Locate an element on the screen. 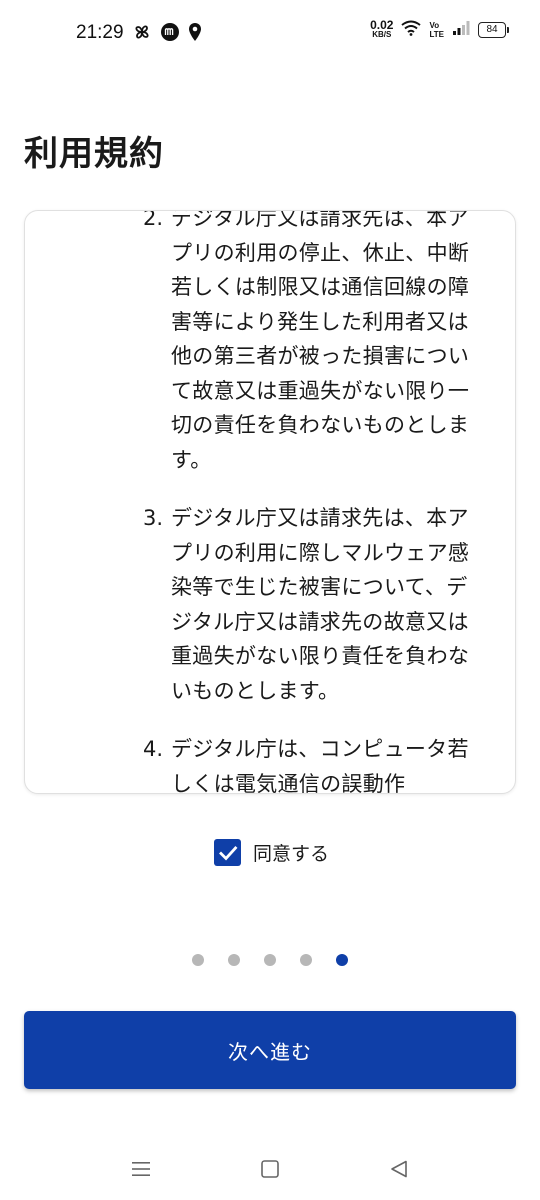 The height and width of the screenshot is (1200, 540). terms-item: 4. デジタル庁は、コンピュータ若しくは電気通信の誤動作 is located at coordinates (315, 763).